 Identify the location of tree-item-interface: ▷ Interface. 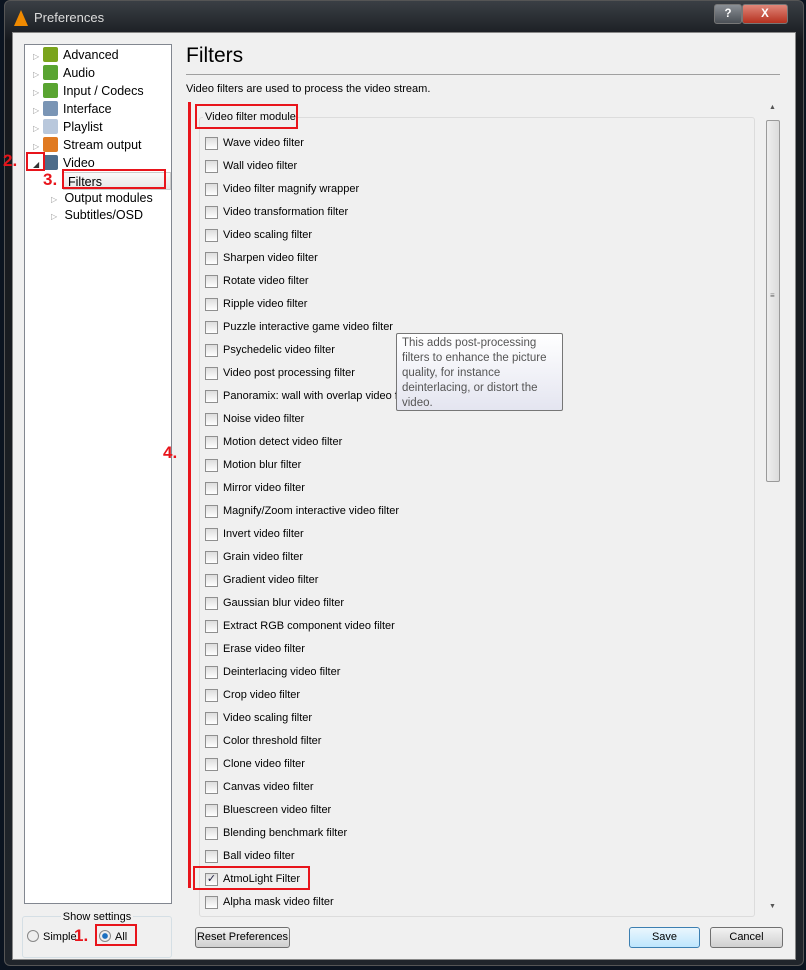
(72, 109).